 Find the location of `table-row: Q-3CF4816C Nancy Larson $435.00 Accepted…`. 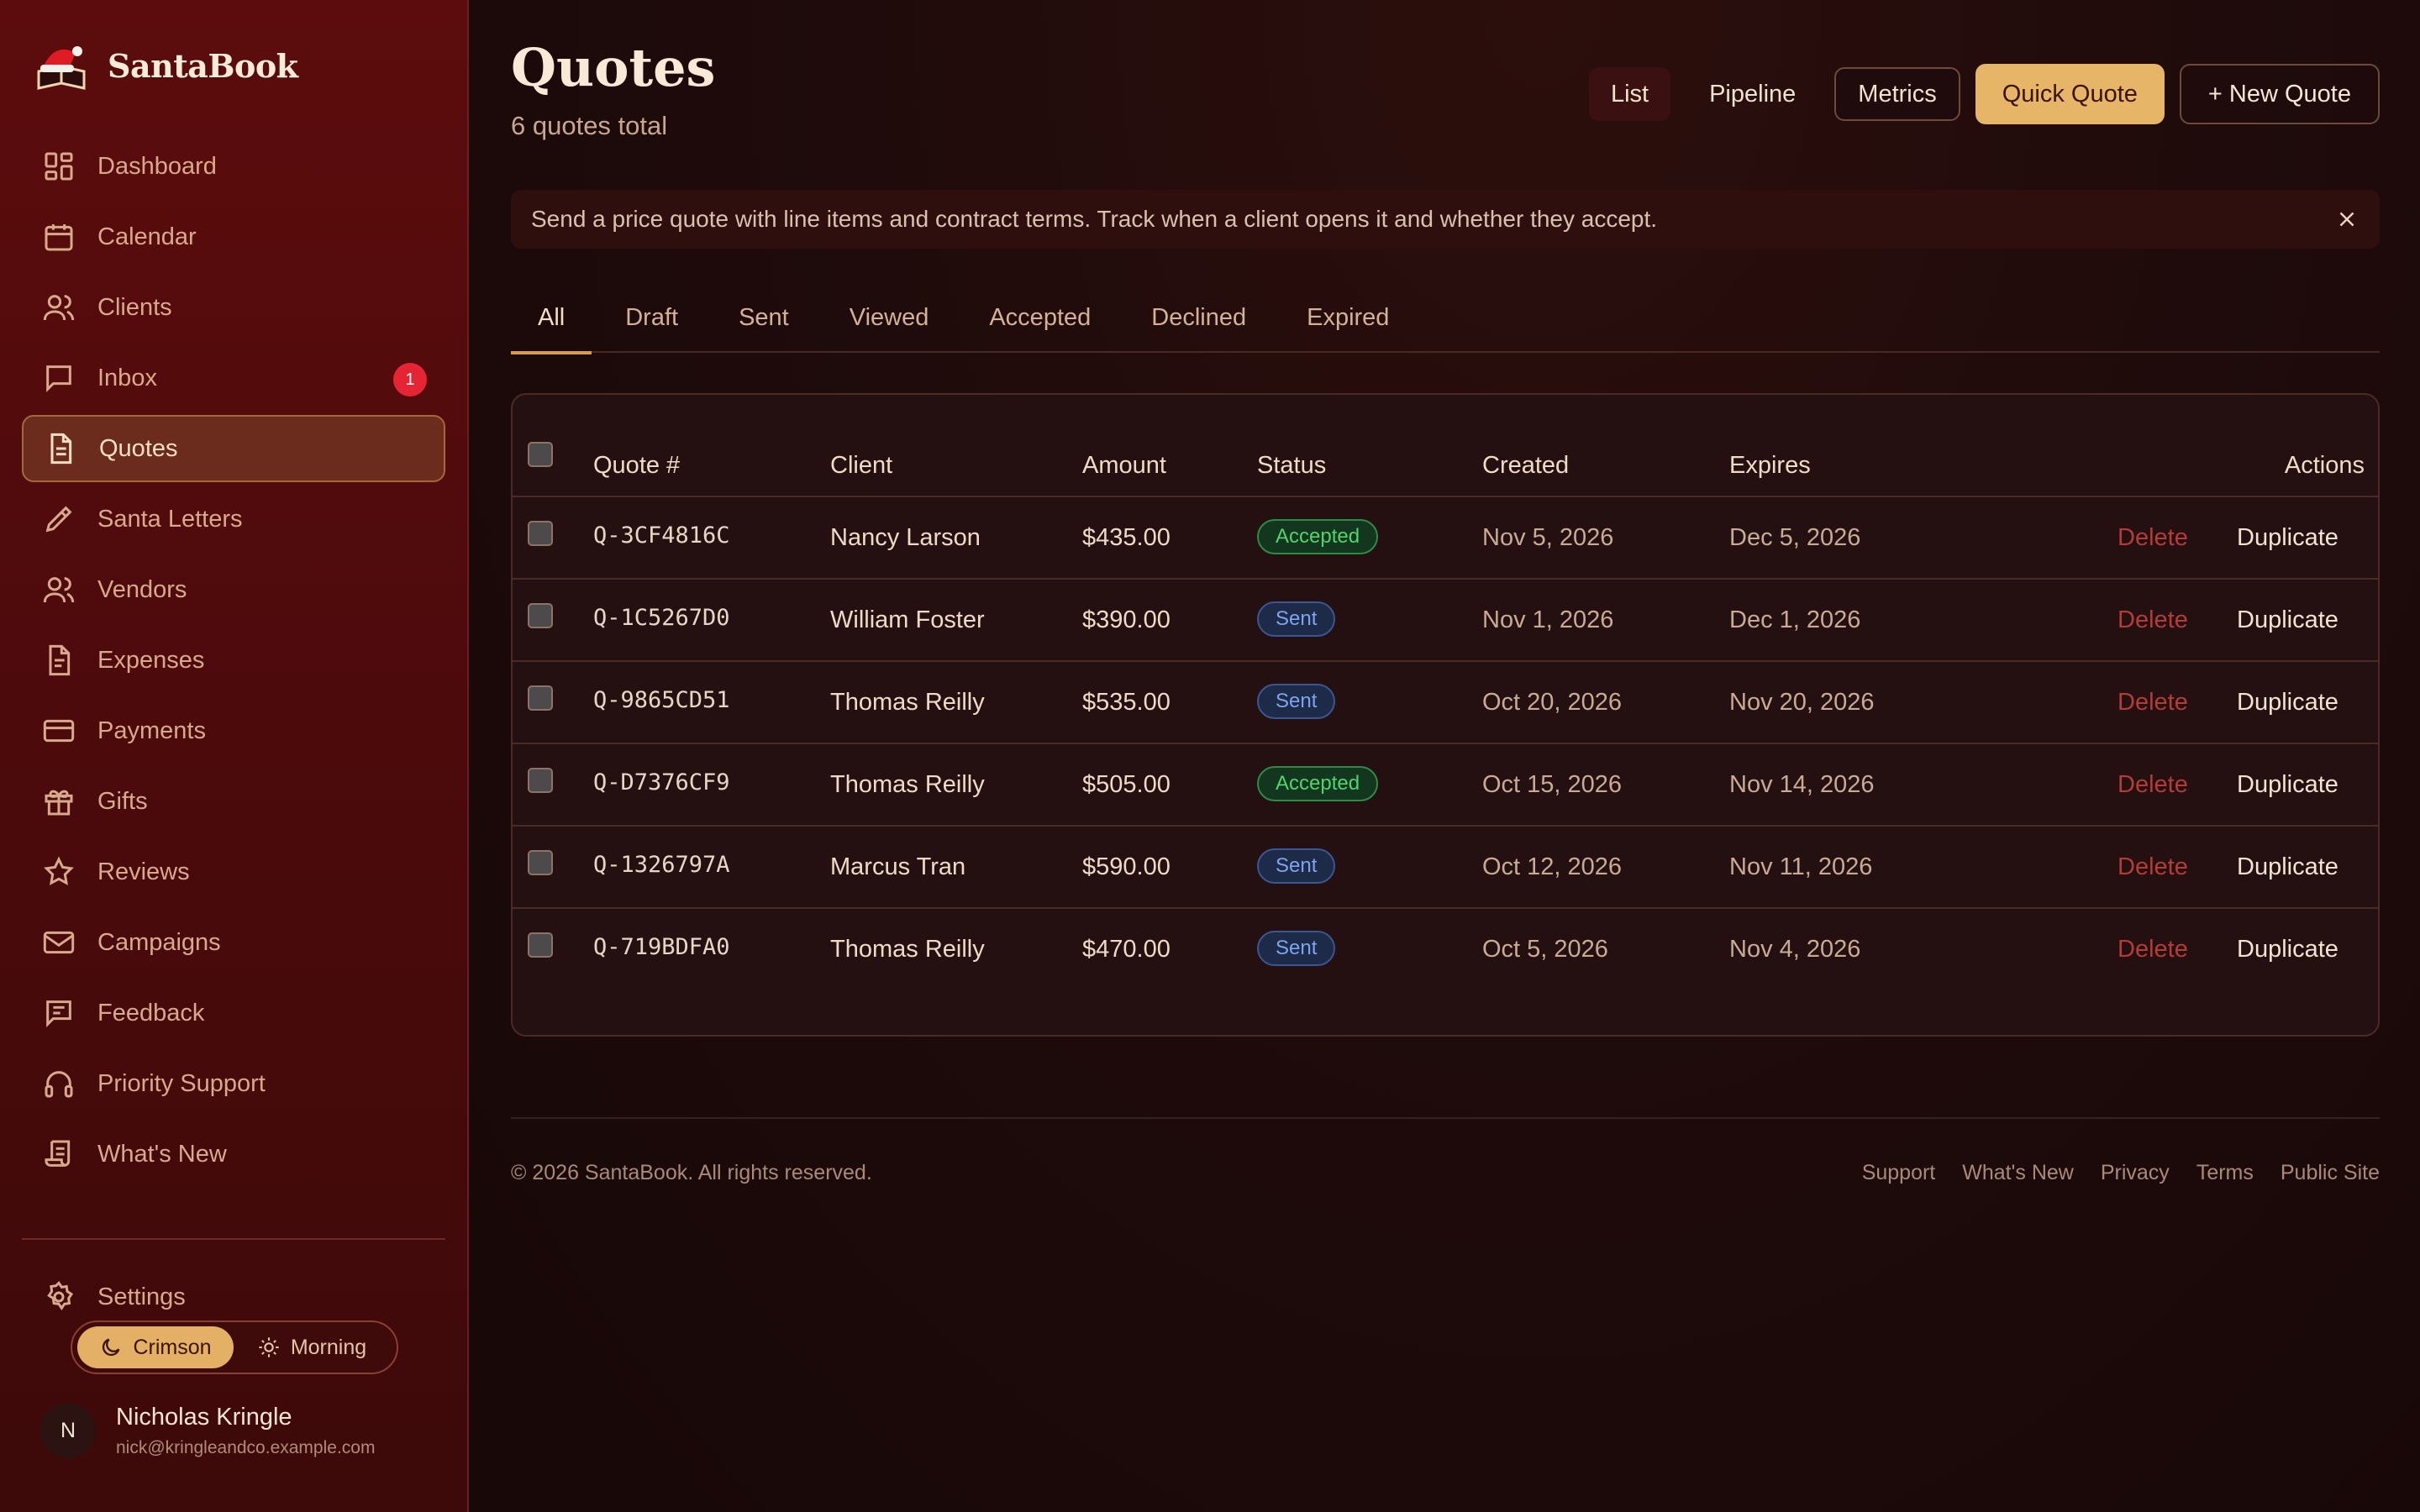

table-row: Q-3CF4816C Nancy Larson $435.00 Accepted… is located at coordinates (1445, 538).